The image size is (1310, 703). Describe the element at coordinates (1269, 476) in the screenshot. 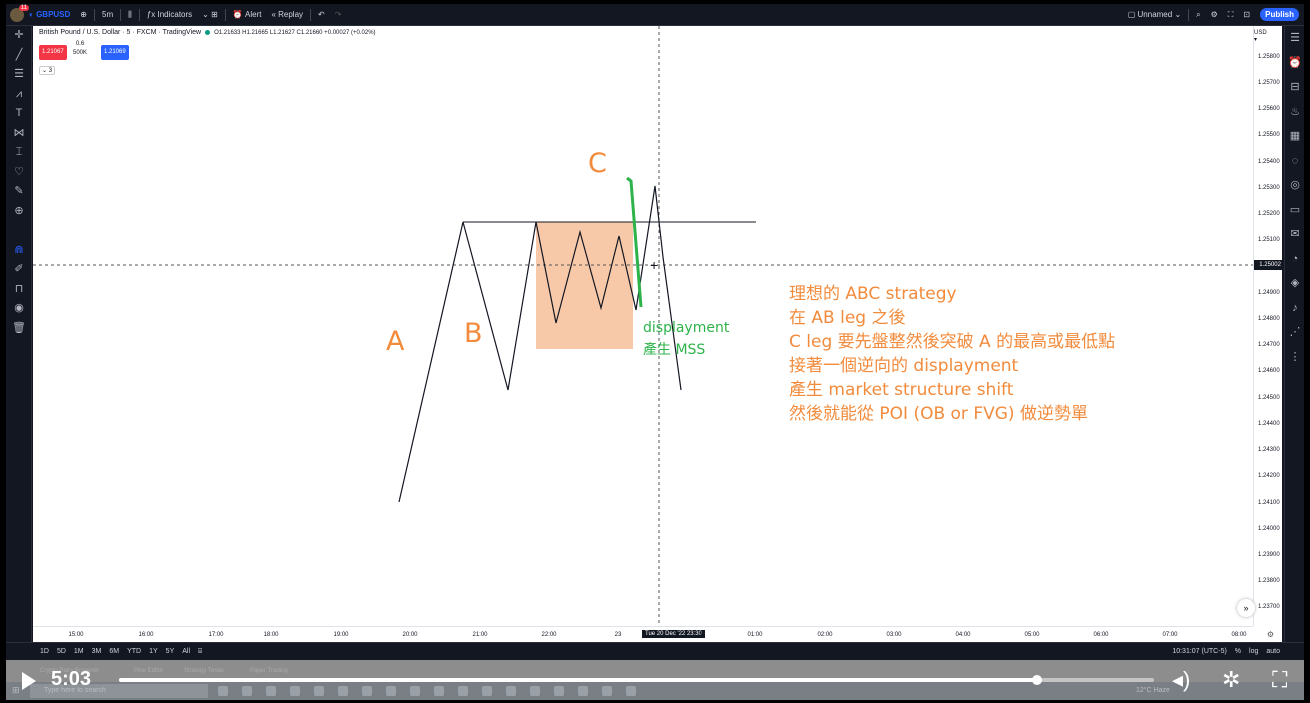

I see `price-tick: 1.24200` at that location.